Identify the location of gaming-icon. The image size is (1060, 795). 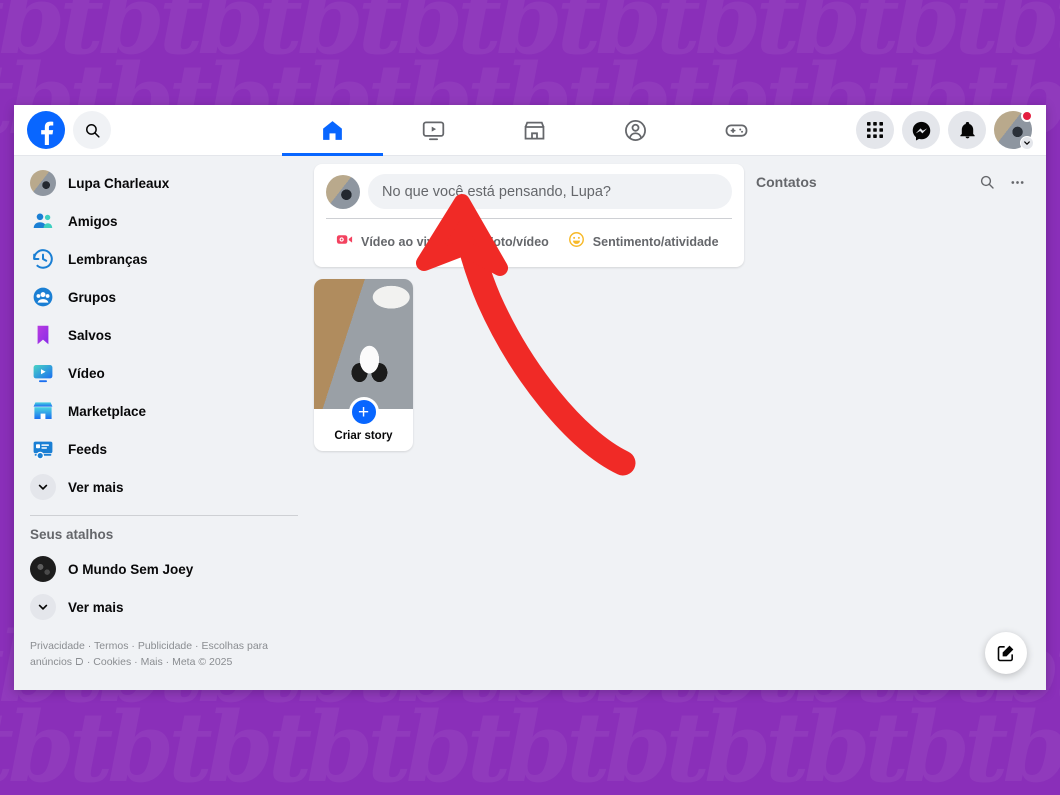
(736, 130).